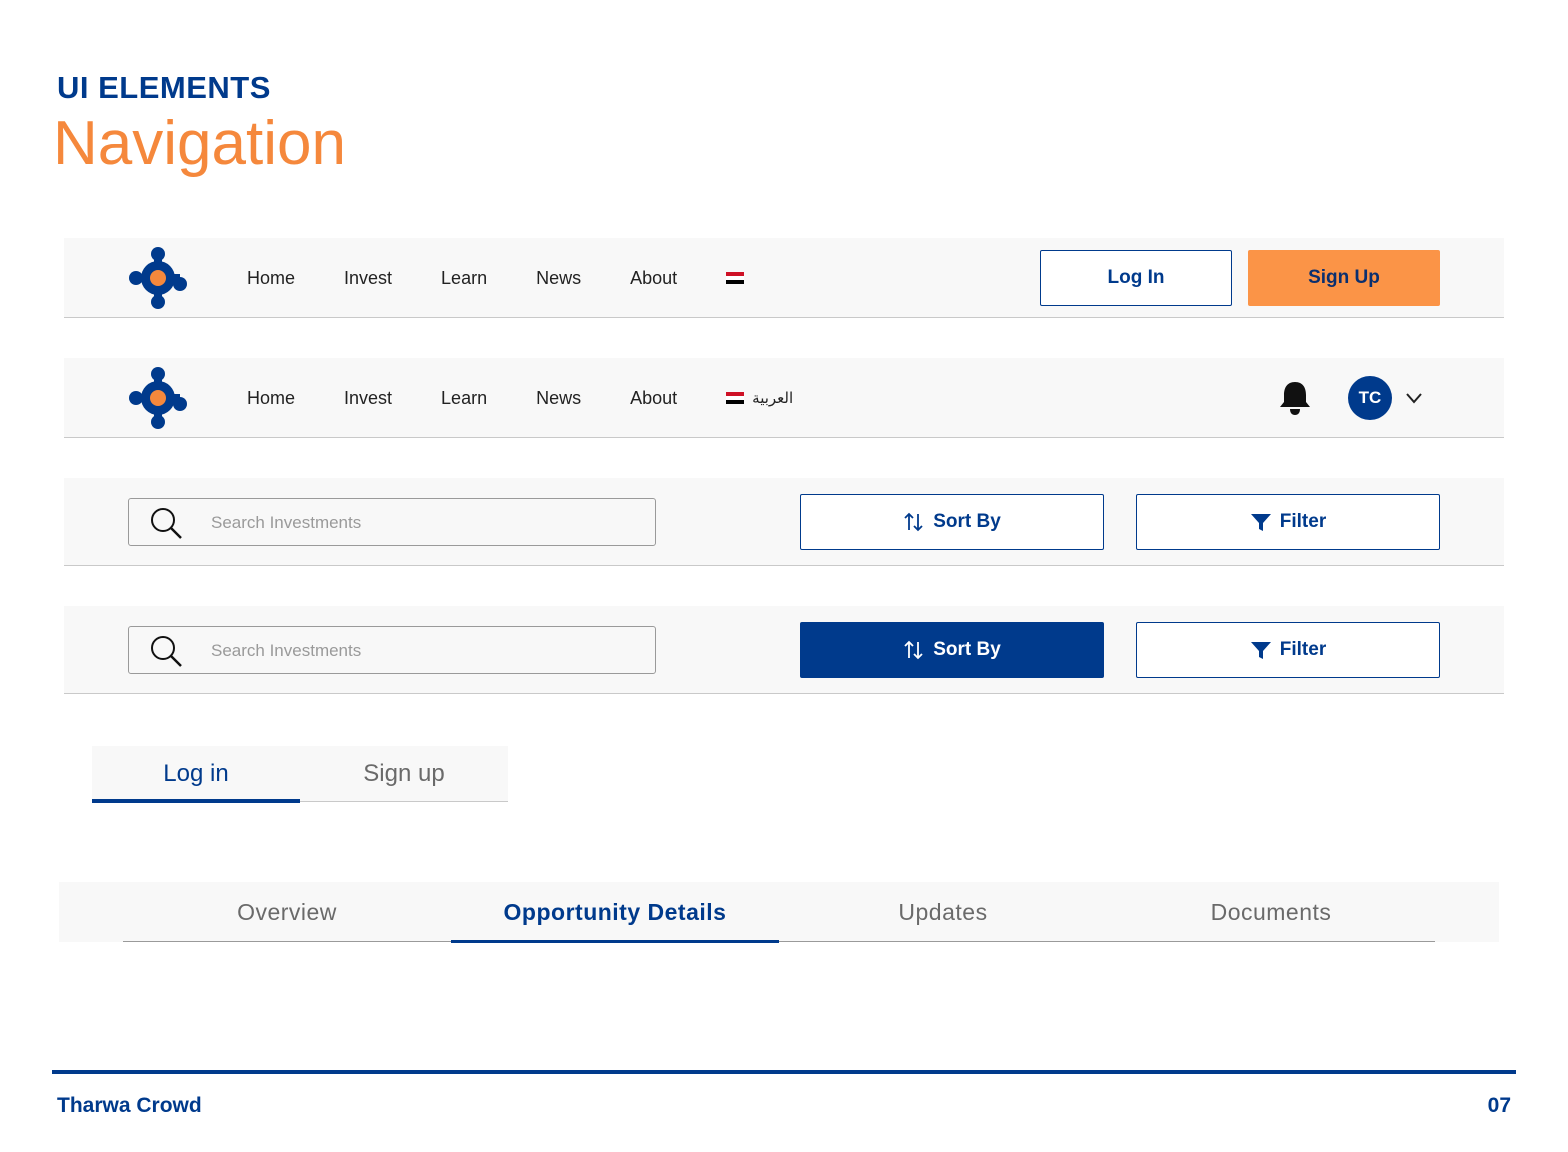  Describe the element at coordinates (287, 912) in the screenshot. I see `tab-overview: Overview` at that location.